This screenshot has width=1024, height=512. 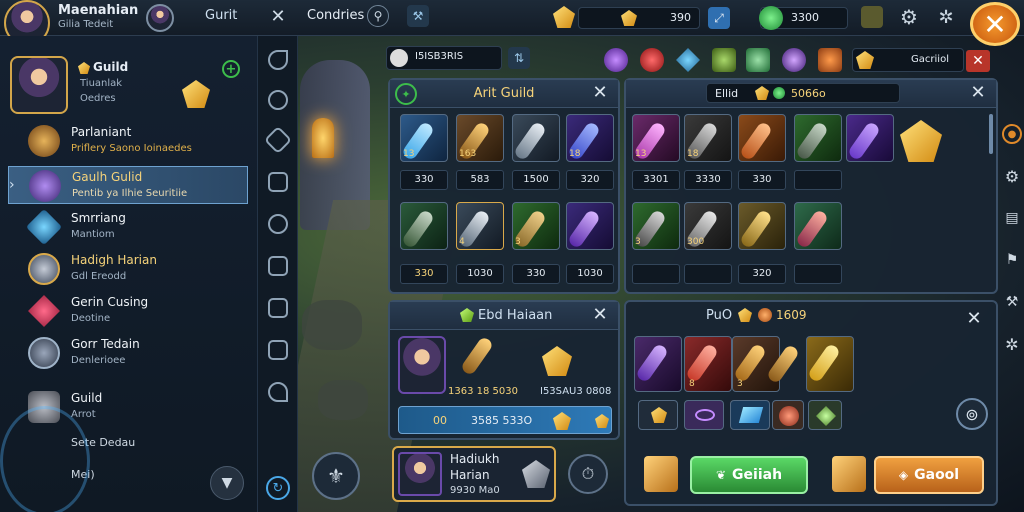 I want to click on item-category-strip, so click(x=723, y=60).